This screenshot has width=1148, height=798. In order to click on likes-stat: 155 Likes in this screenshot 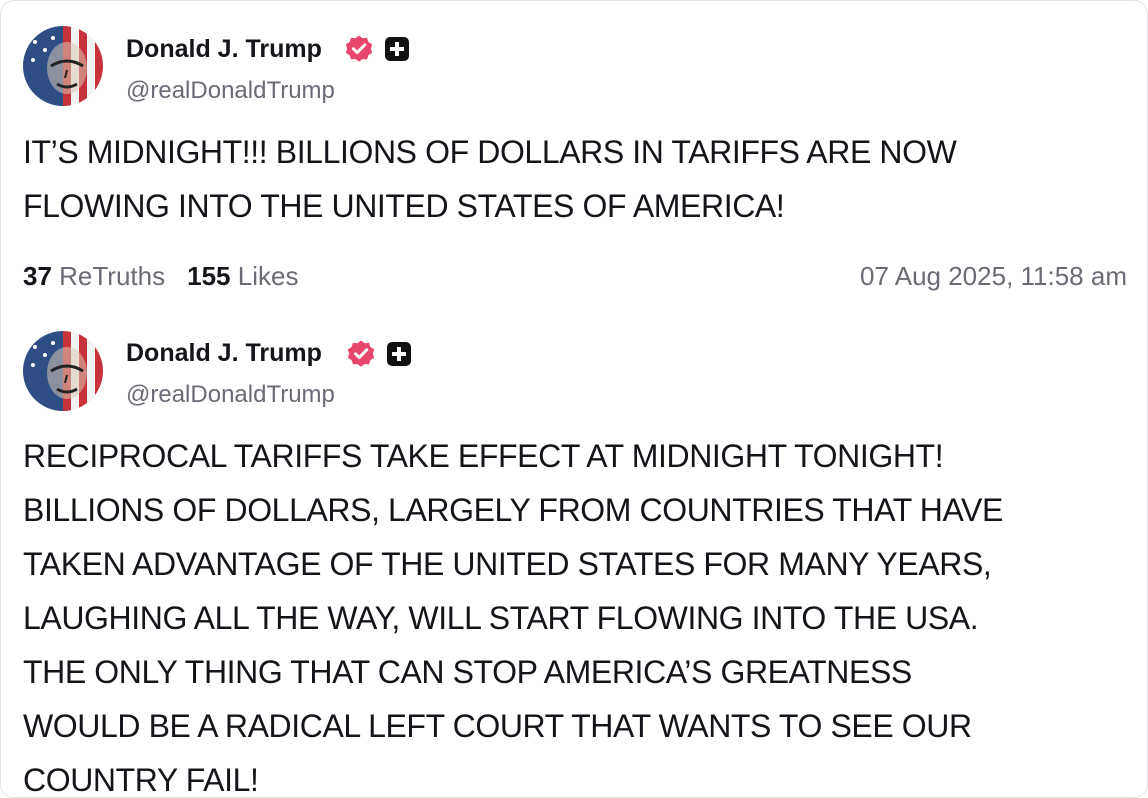, I will do `click(242, 276)`.